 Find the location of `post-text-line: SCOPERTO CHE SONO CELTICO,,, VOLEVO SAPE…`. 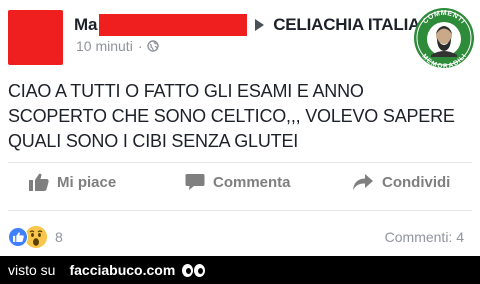

post-text-line: SCOPERTO CHE SONO CELTICO,,, VOLEVO SAPE… is located at coordinates (231, 116).